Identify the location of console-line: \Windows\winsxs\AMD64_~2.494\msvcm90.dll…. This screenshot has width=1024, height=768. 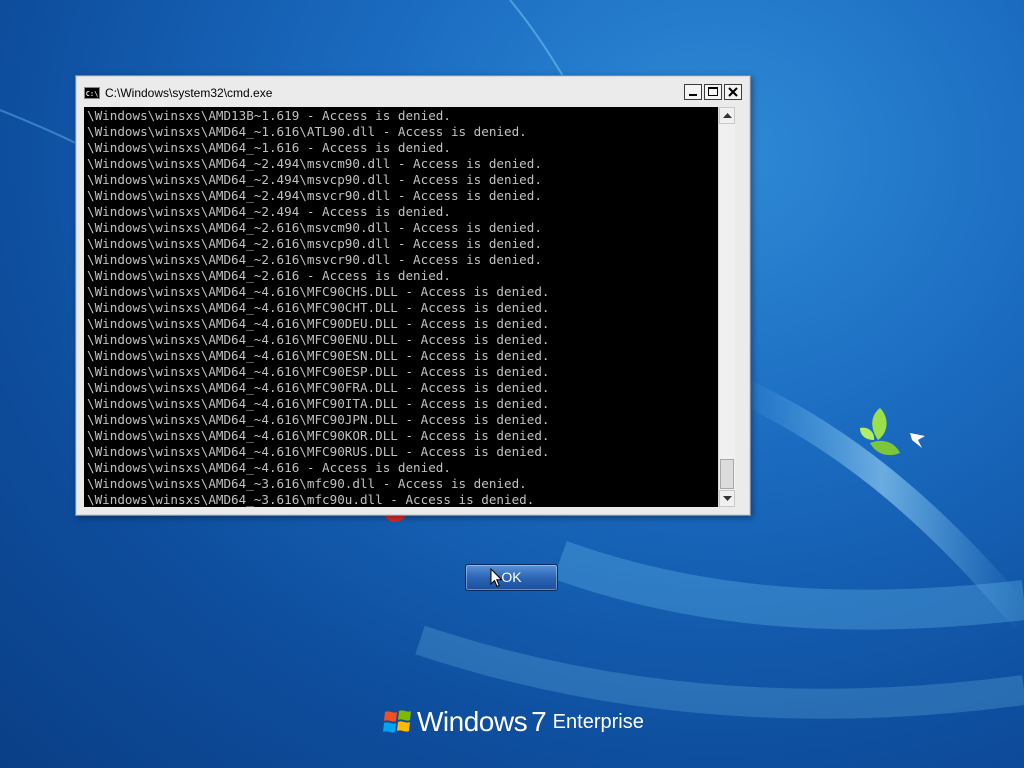
(314, 163).